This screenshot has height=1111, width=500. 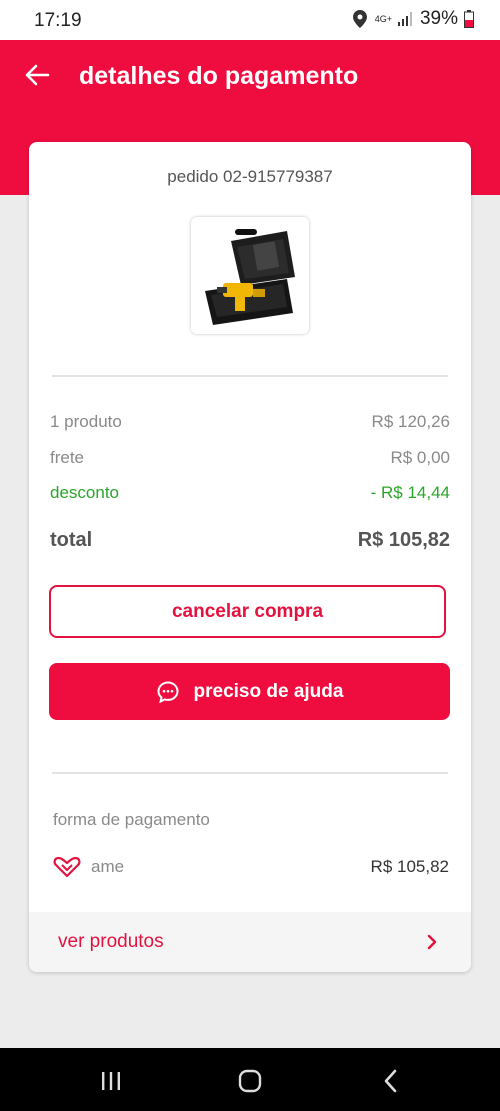 I want to click on chat-bubble-icon, so click(x=168, y=691).